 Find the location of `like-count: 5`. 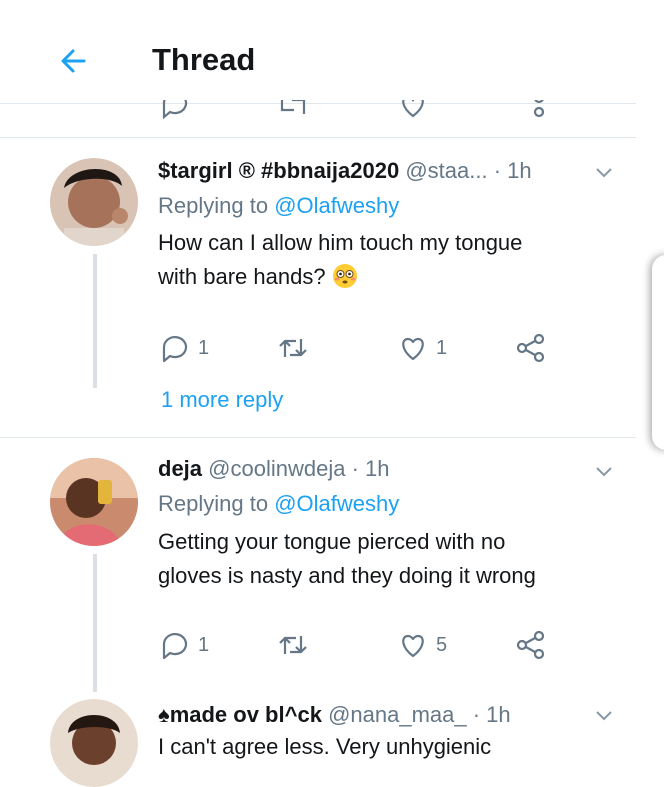

like-count: 5 is located at coordinates (442, 644).